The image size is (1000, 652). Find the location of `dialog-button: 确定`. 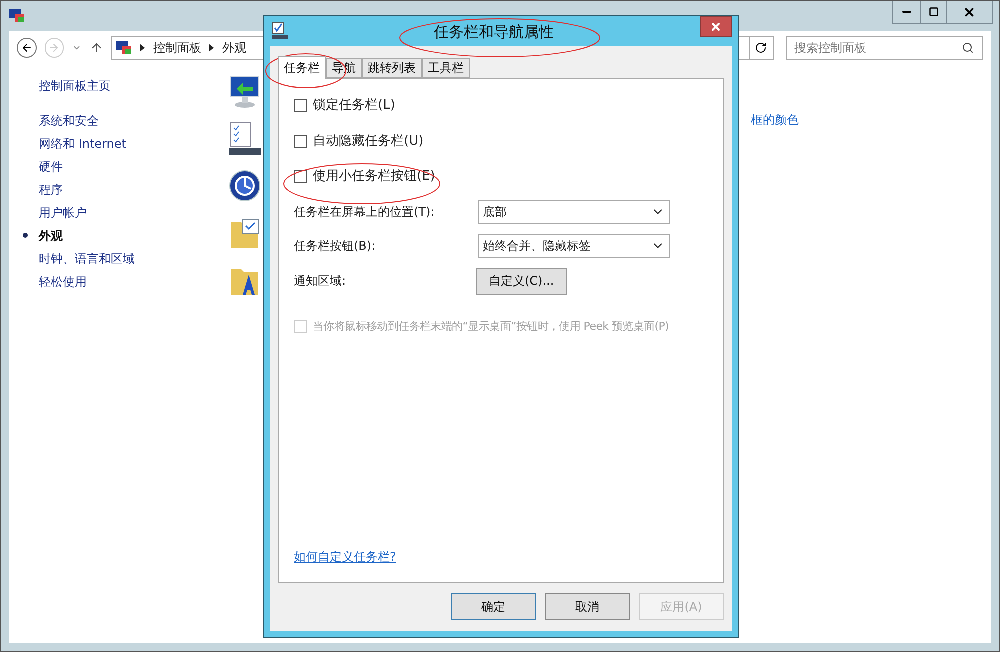

dialog-button: 确定 is located at coordinates (493, 606).